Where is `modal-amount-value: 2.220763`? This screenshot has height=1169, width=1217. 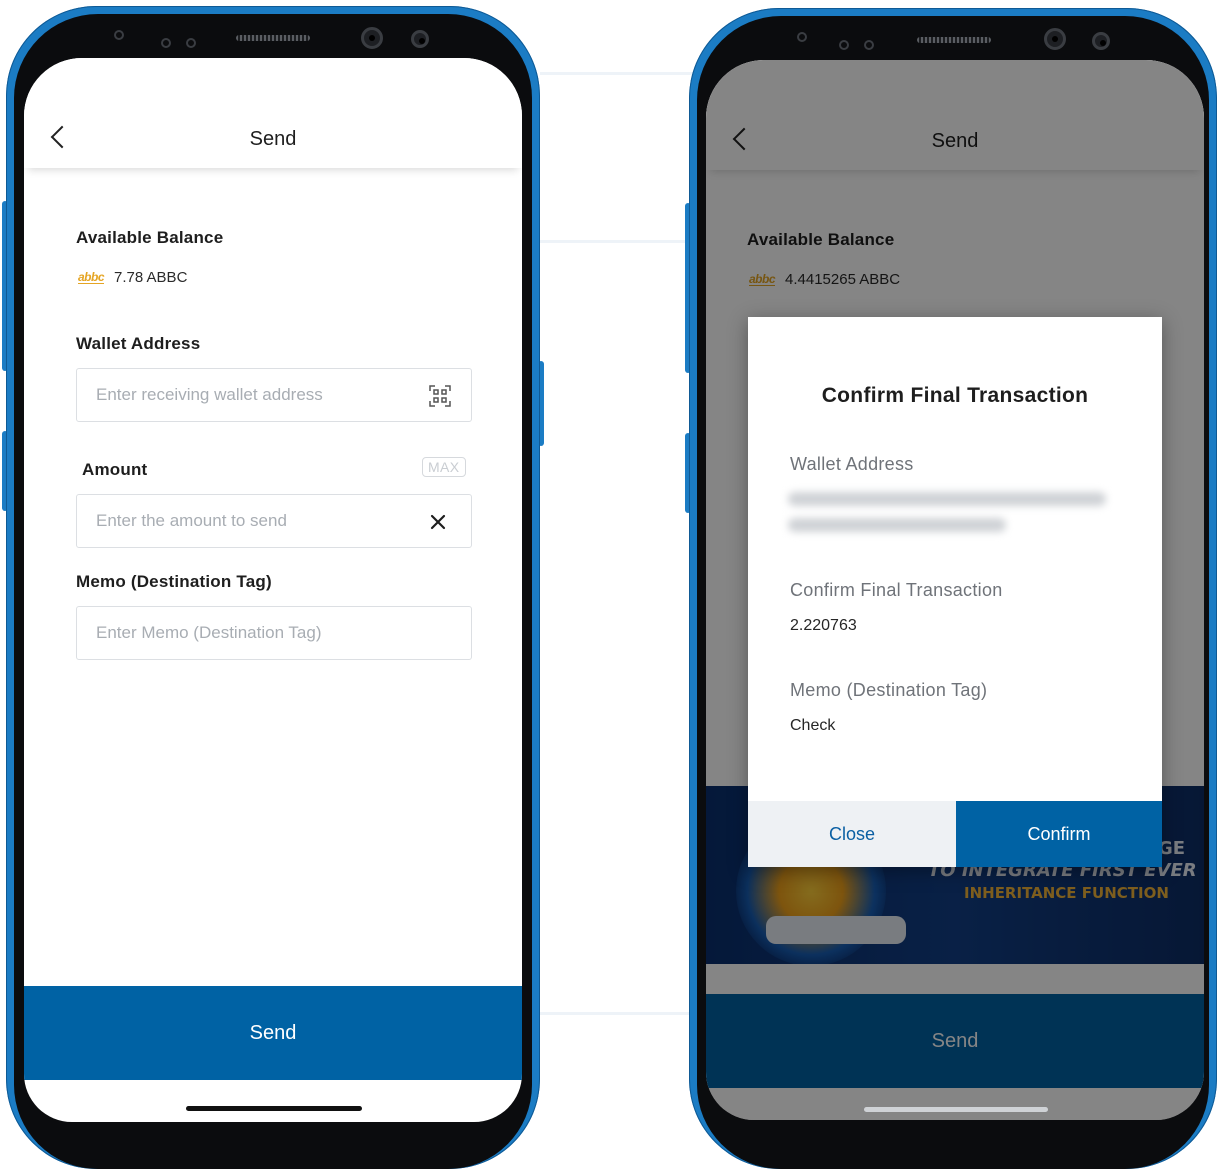 modal-amount-value: 2.220763 is located at coordinates (823, 625).